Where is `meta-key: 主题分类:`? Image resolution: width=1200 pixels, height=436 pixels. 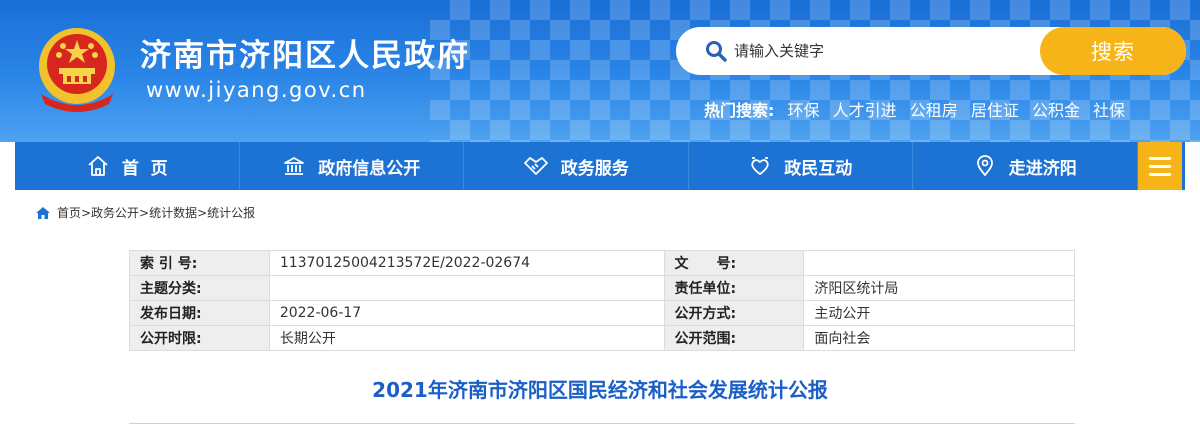
meta-key: 主题分类: is located at coordinates (199, 288).